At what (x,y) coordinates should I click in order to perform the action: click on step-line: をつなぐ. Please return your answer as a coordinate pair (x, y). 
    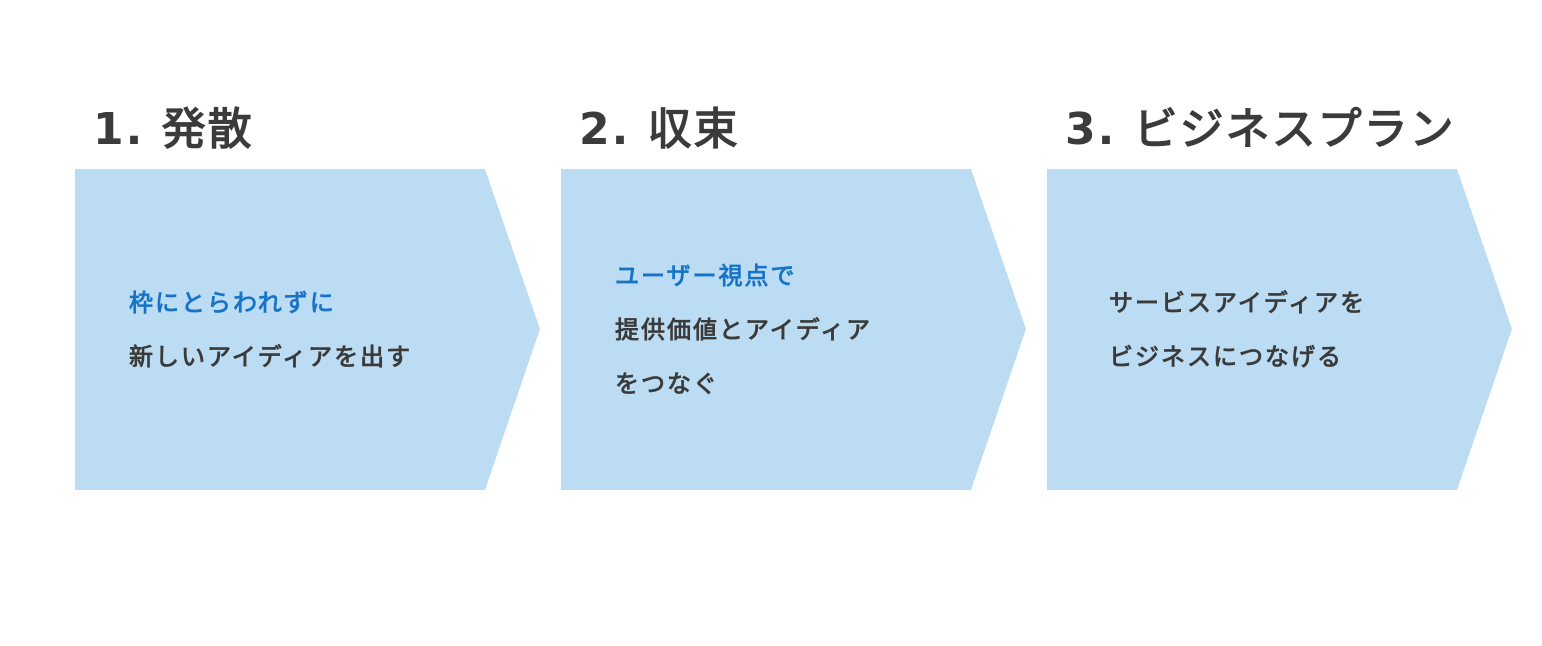
    Looking at the image, I should click on (667, 383).